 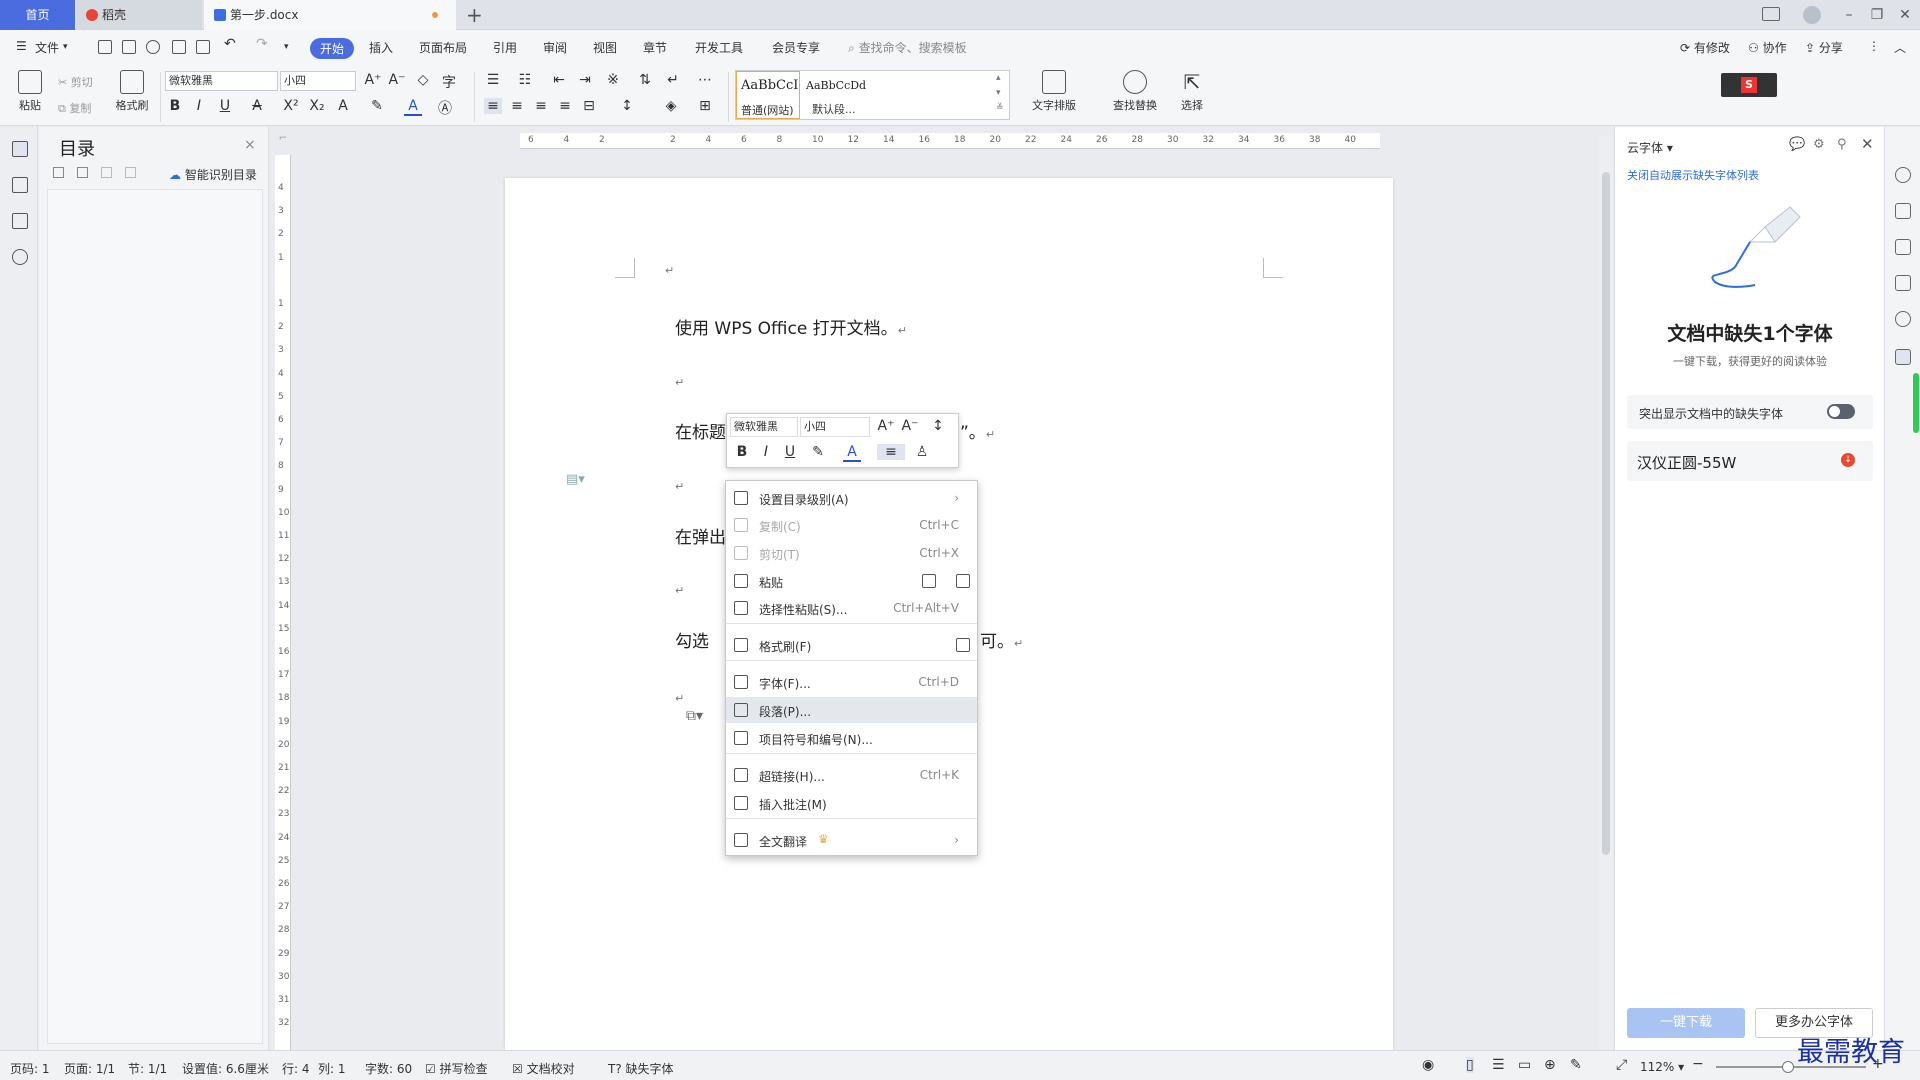 What do you see at coordinates (517, 106) in the screenshot?
I see `align-center-icon: ≡` at bounding box center [517, 106].